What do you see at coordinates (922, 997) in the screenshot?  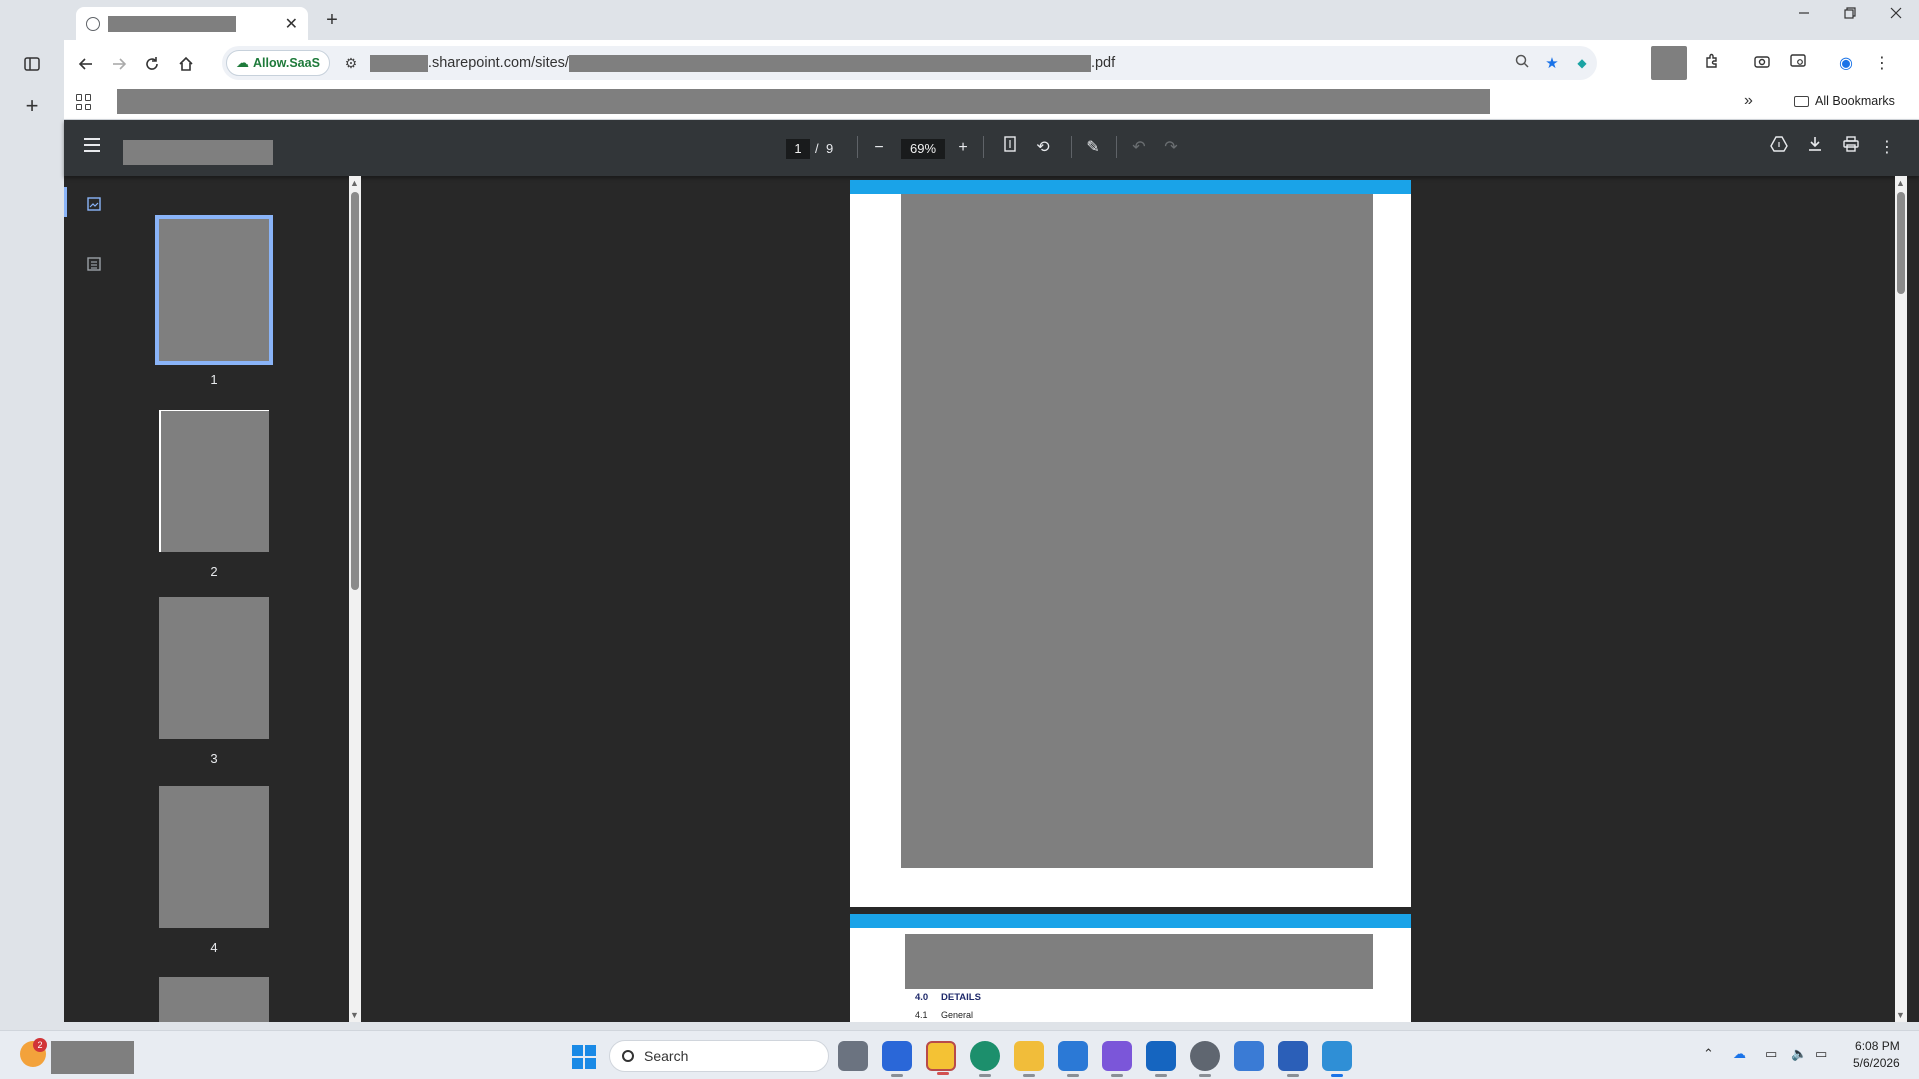 I see `section-number: 4.0` at bounding box center [922, 997].